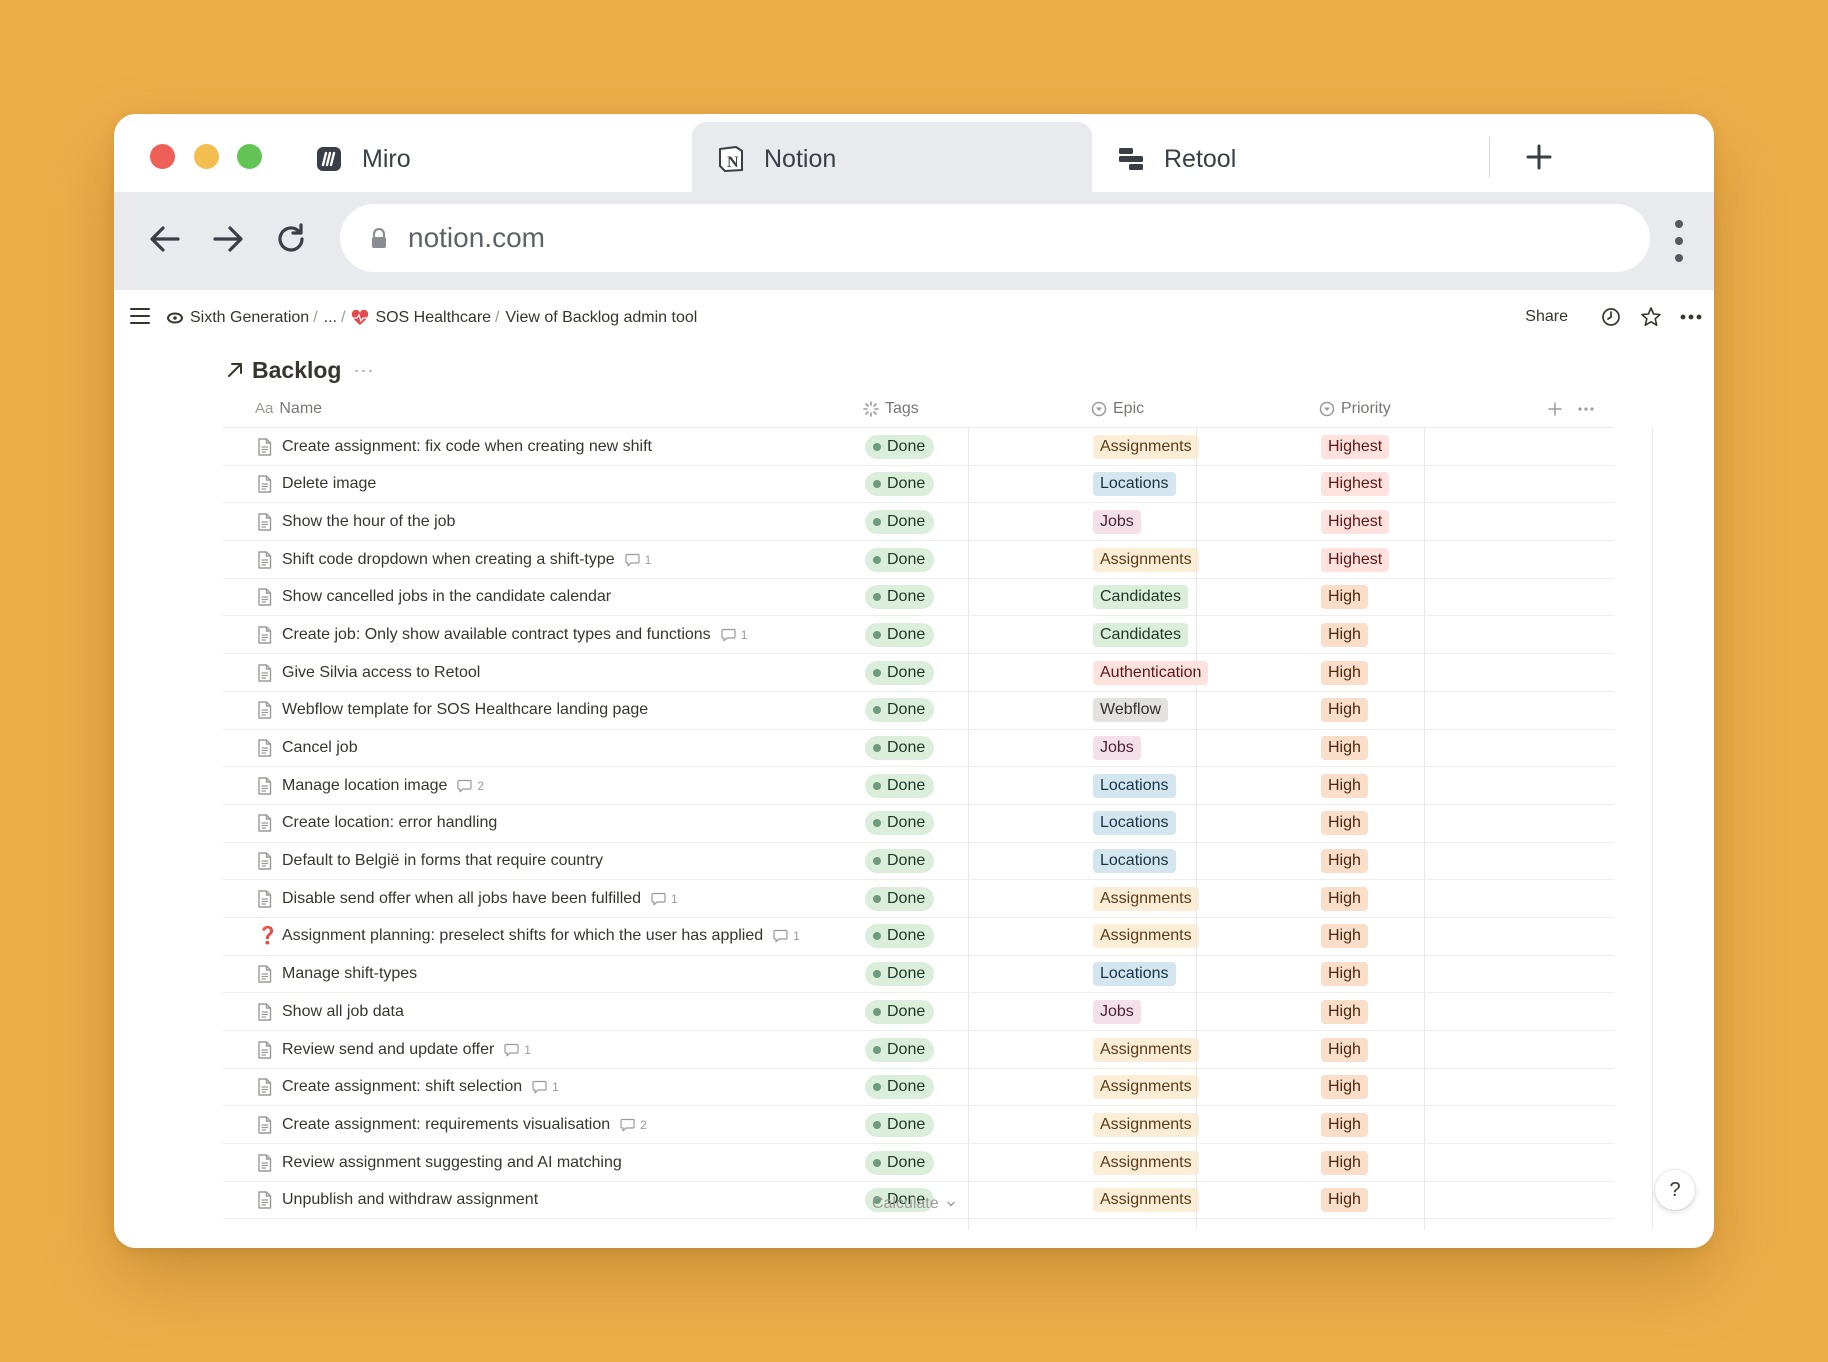 This screenshot has height=1362, width=1828. Describe the element at coordinates (918, 1012) in the screenshot. I see `table-row: Show all job data Done Jobs High` at that location.